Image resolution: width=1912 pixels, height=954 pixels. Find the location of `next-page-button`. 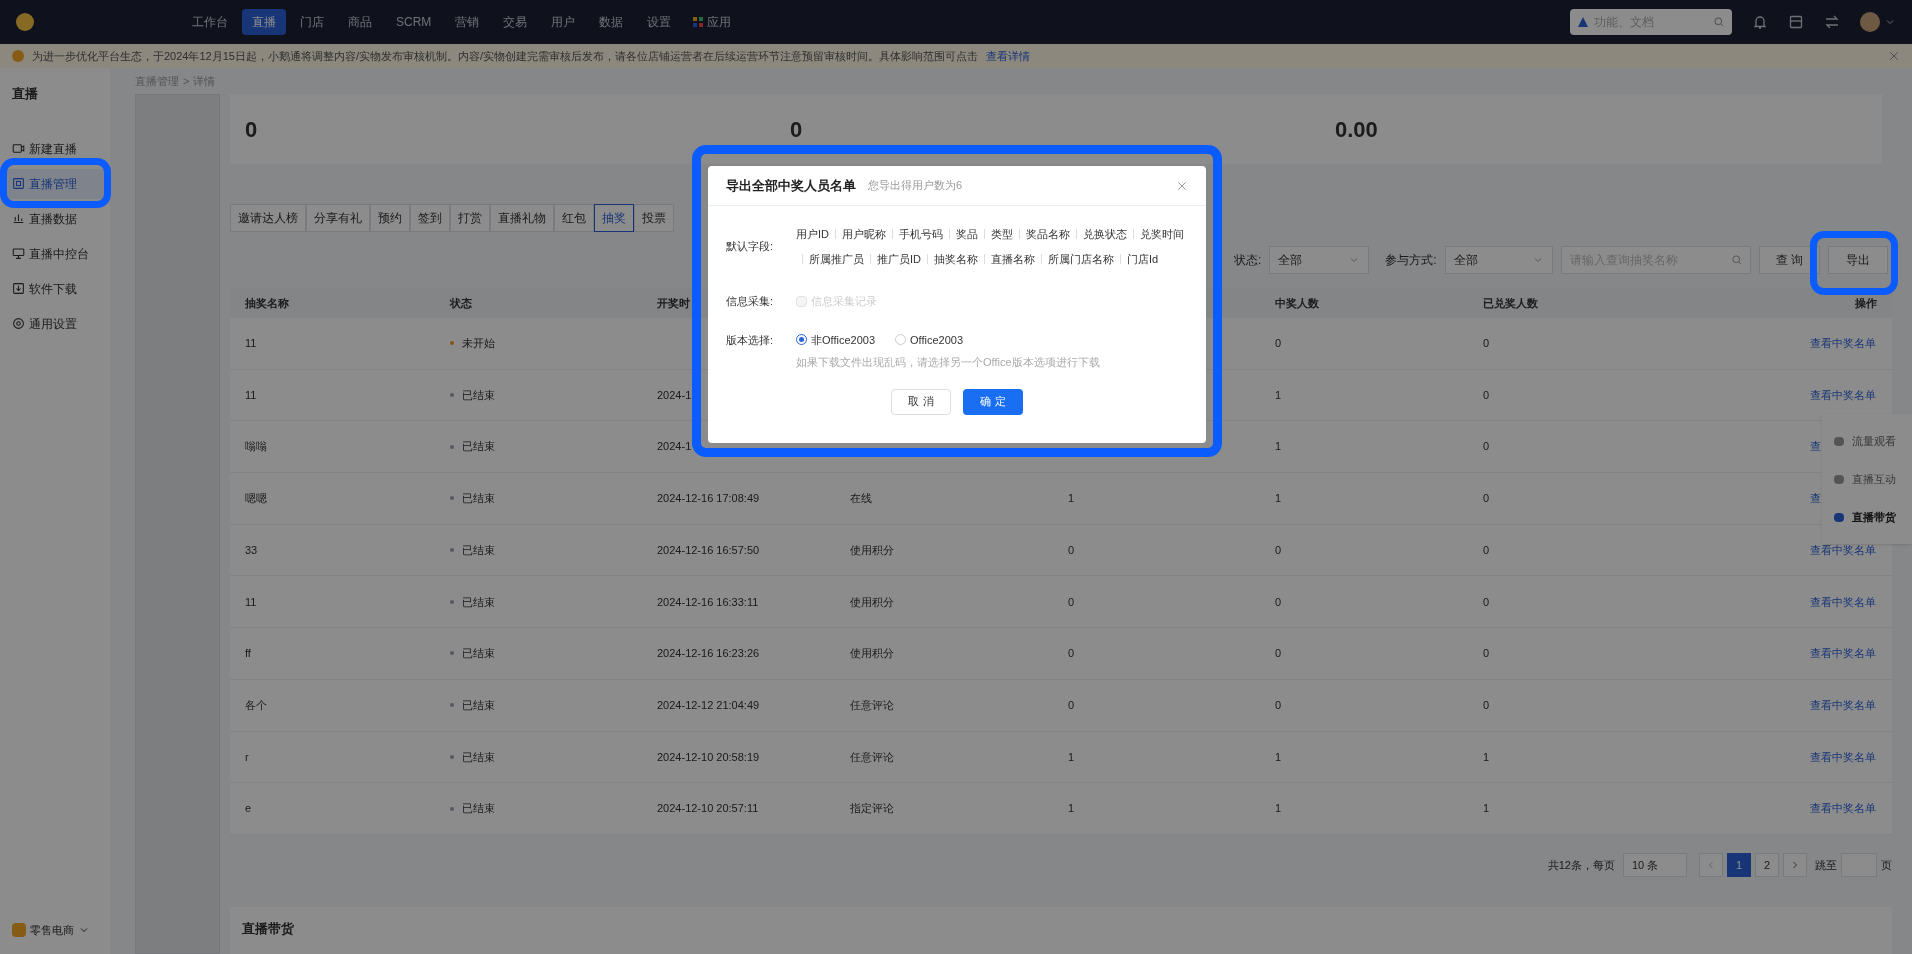

next-page-button is located at coordinates (1795, 864).